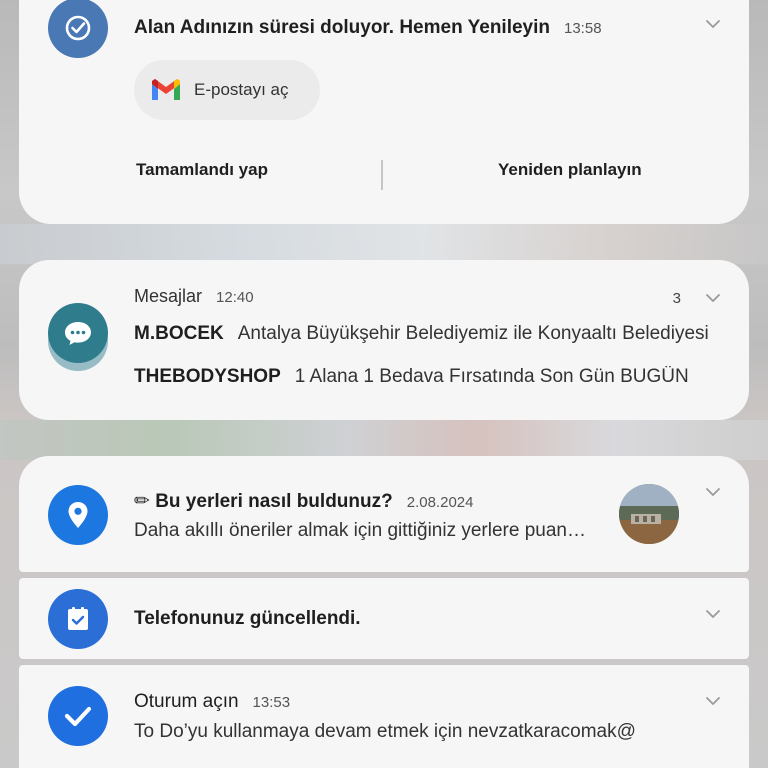  What do you see at coordinates (78, 29) in the screenshot?
I see `check-circle-icon` at bounding box center [78, 29].